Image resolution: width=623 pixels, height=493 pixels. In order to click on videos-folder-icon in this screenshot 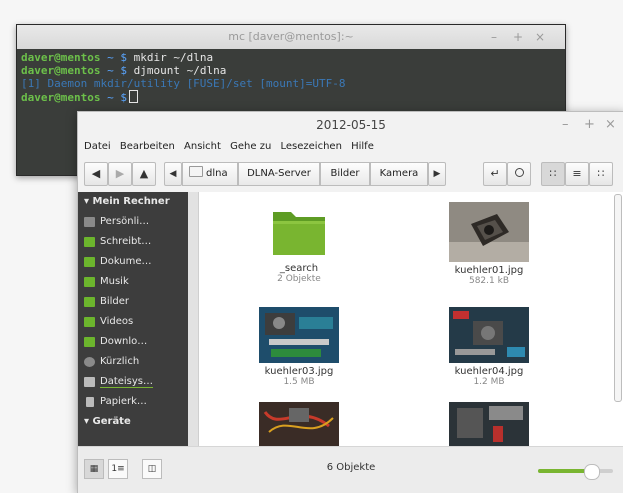, I will do `click(89, 322)`.